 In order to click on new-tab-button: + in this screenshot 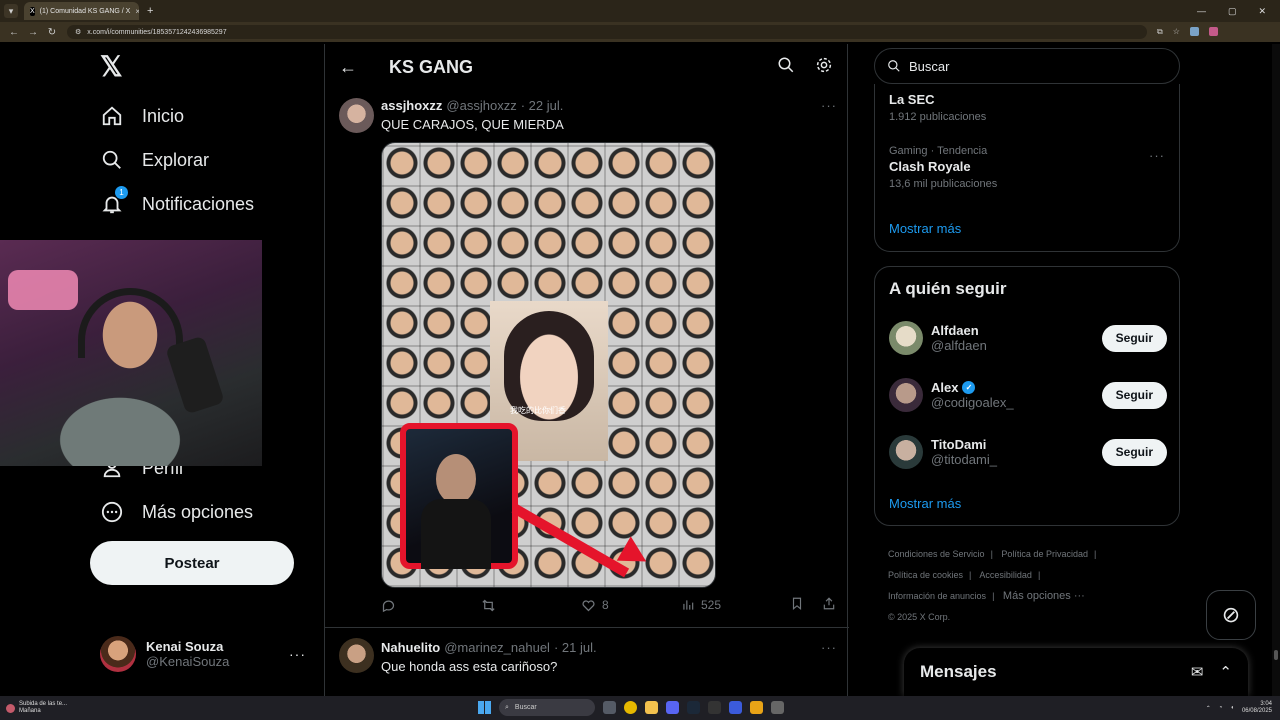, I will do `click(150, 11)`.